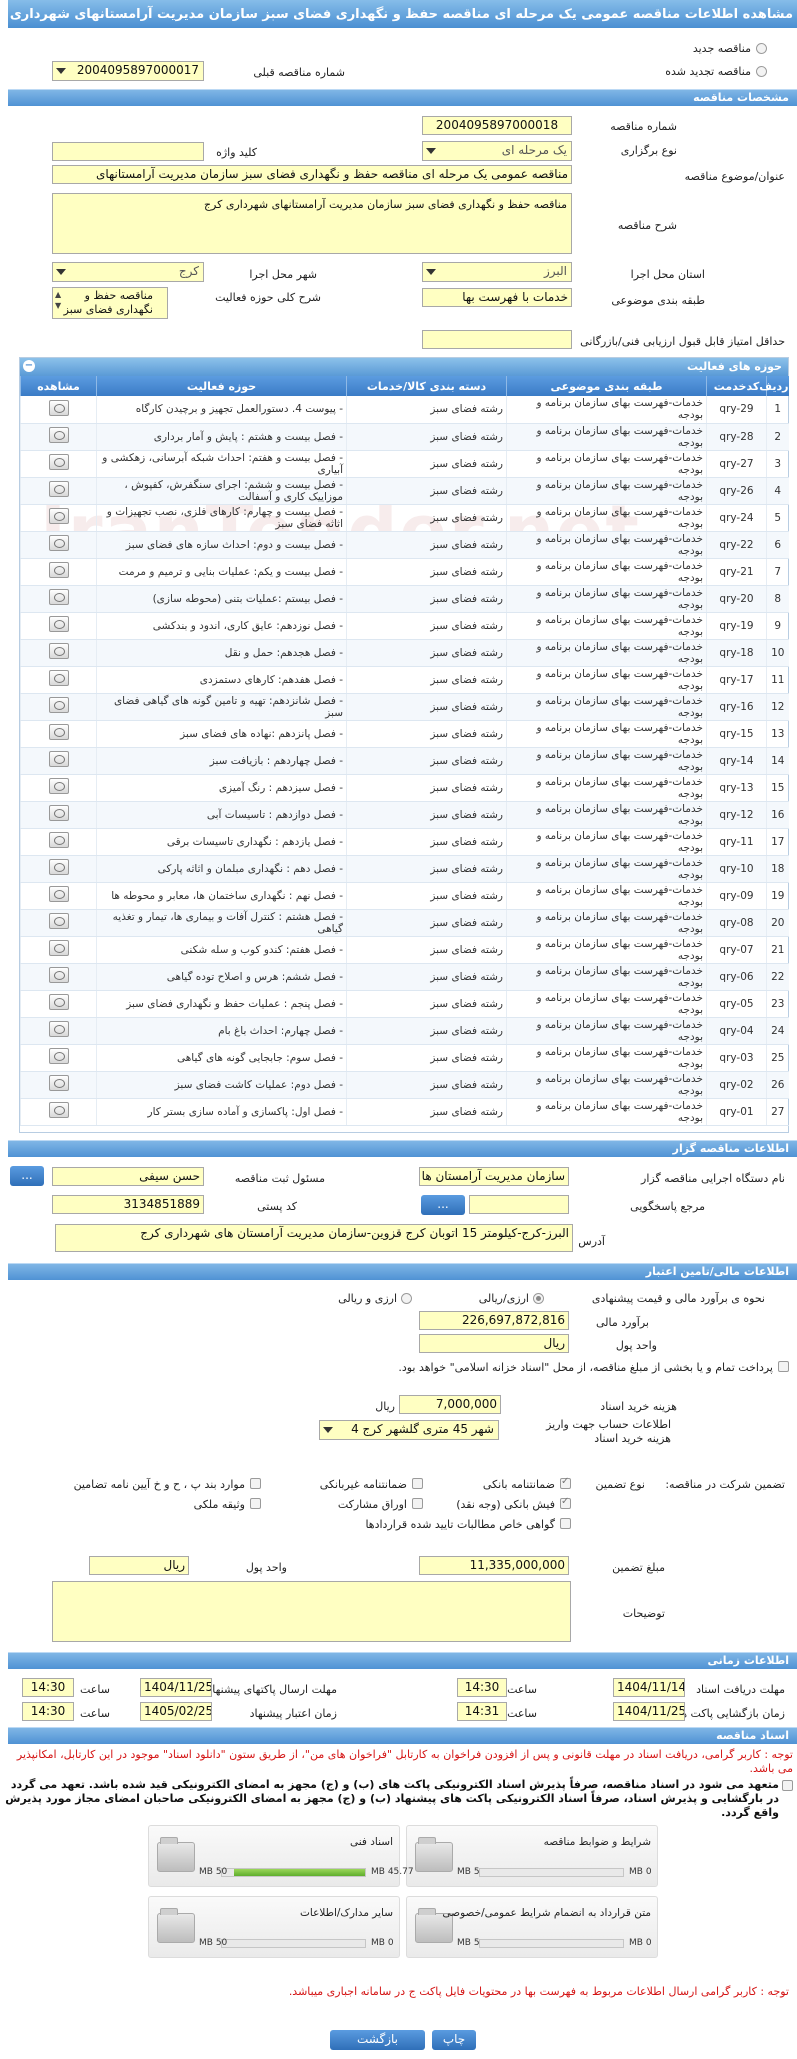 Image resolution: width=797 pixels, height=2059 pixels. What do you see at coordinates (649, 1687) in the screenshot?
I see `recv-date: 1404/11/14` at bounding box center [649, 1687].